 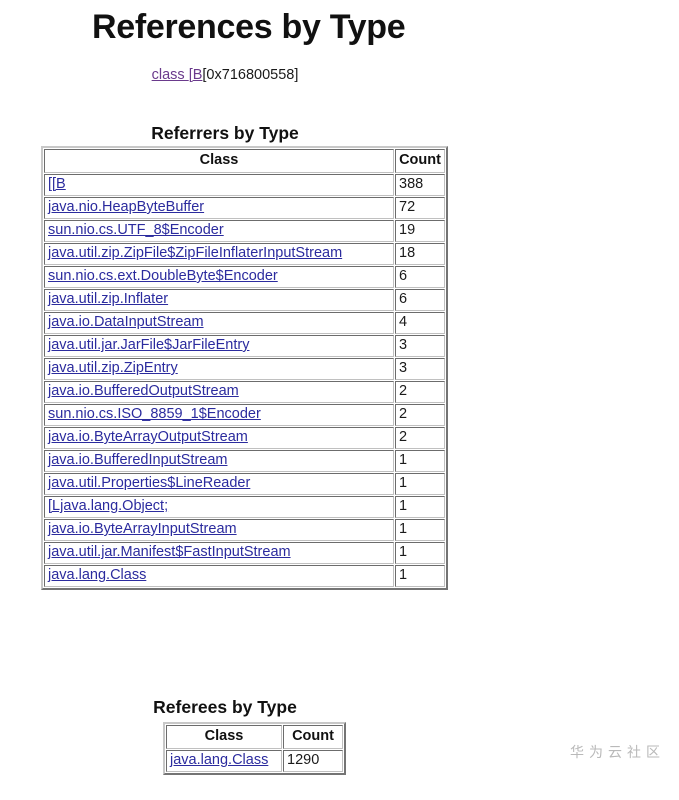 I want to click on class-cell: [Ljava.lang.Object;, so click(x=219, y=507).